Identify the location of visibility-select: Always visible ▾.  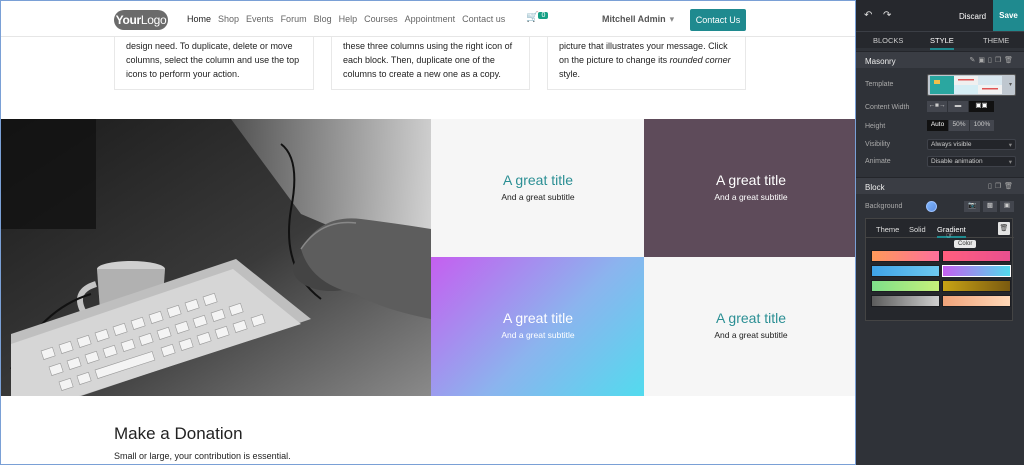
(971, 144).